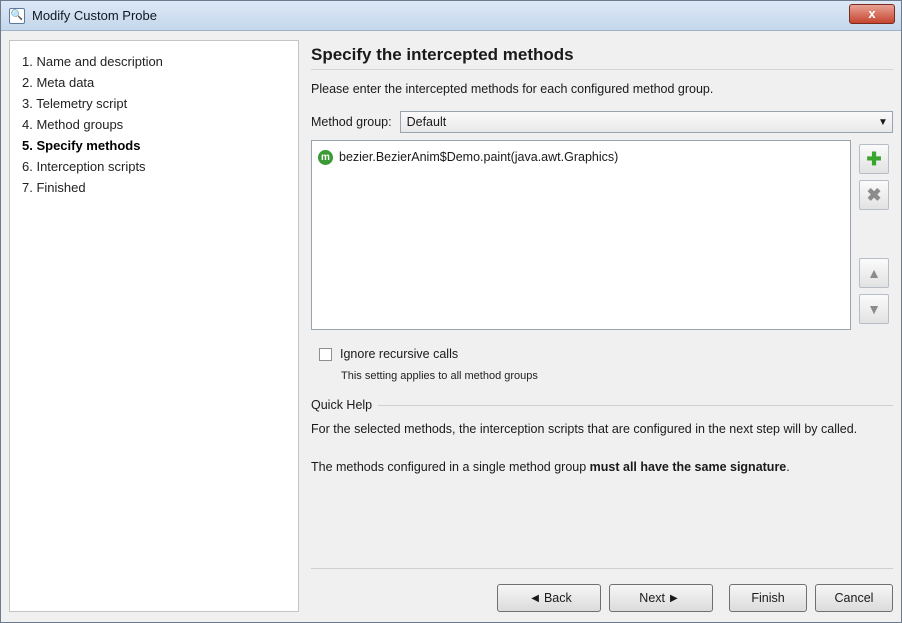 This screenshot has height=623, width=902. What do you see at coordinates (557, 598) in the screenshot?
I see `back-label: Back` at bounding box center [557, 598].